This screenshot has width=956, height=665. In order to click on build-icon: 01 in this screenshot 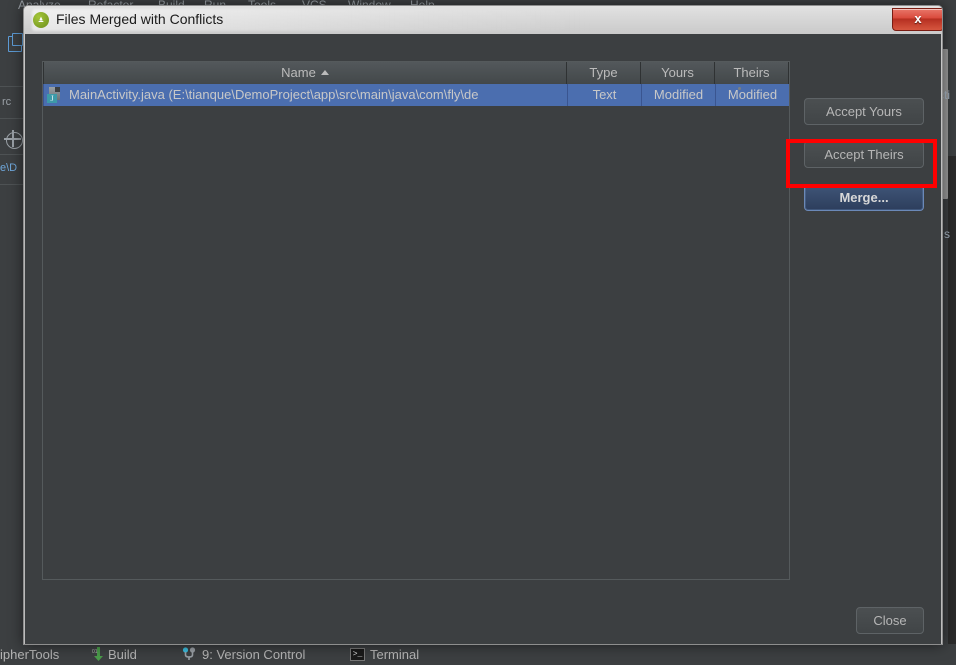, I will do `click(97, 654)`.